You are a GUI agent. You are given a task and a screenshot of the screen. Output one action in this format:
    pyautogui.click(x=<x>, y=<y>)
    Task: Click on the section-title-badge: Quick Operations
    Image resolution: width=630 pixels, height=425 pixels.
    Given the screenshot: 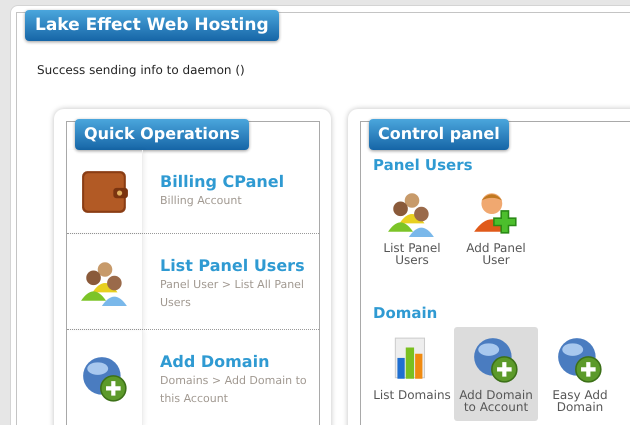 What is the action you would take?
    pyautogui.click(x=162, y=134)
    